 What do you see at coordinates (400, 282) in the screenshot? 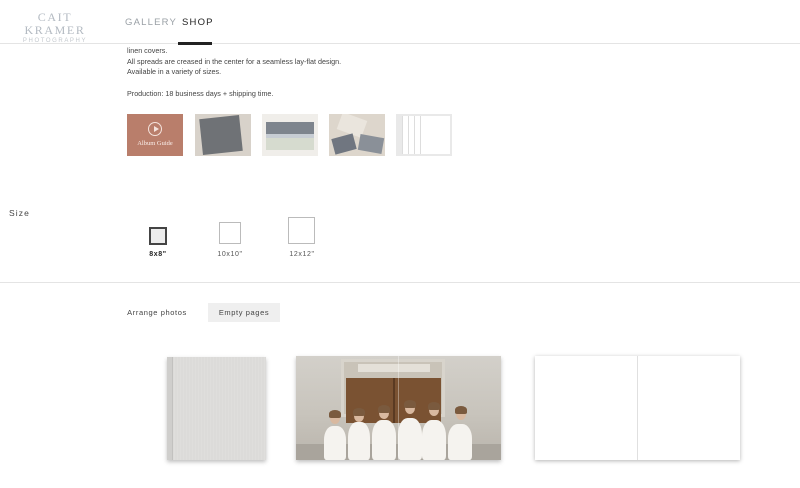
I see `section-divider` at bounding box center [400, 282].